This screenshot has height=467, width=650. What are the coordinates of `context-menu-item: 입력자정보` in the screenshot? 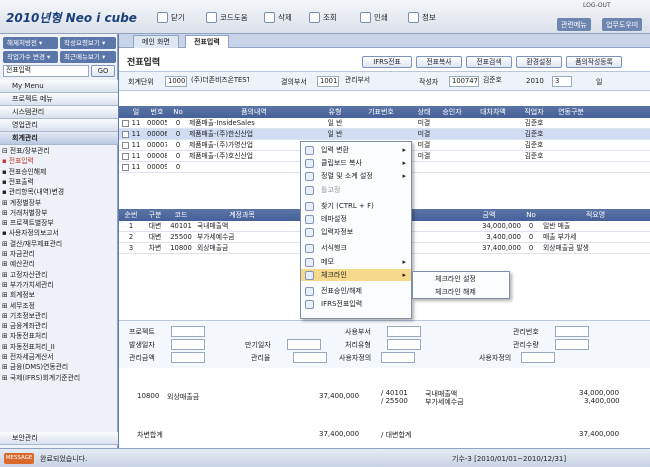 It's located at (356, 232).